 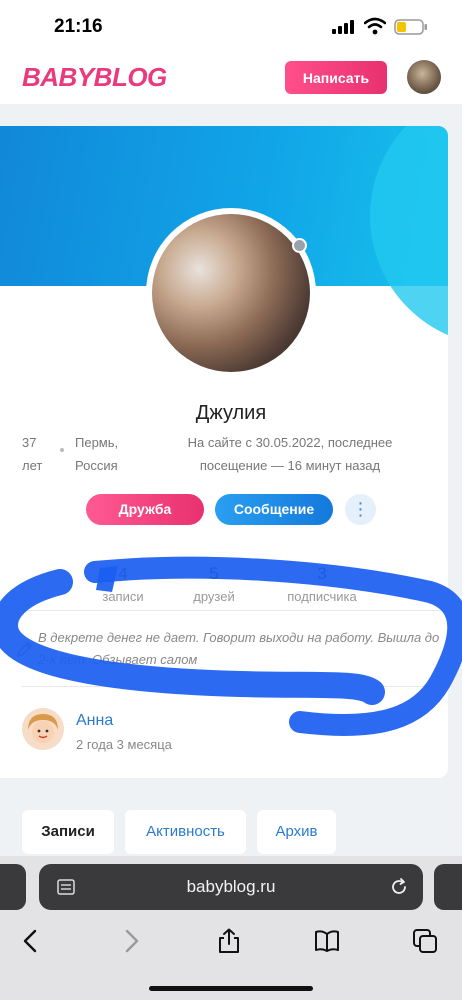 I want to click on profile-tabs: Записи Активность Архив, so click(x=231, y=833).